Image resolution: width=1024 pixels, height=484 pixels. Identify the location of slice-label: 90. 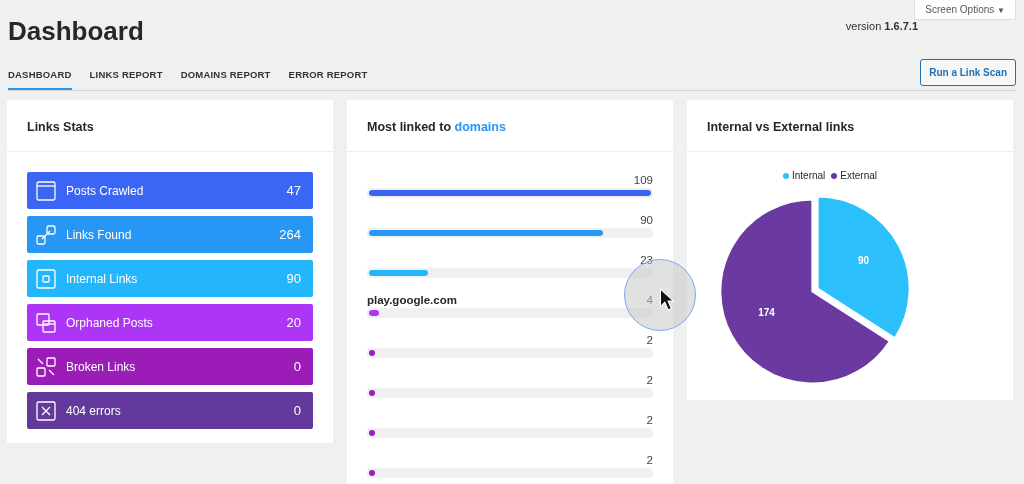
(863, 260).